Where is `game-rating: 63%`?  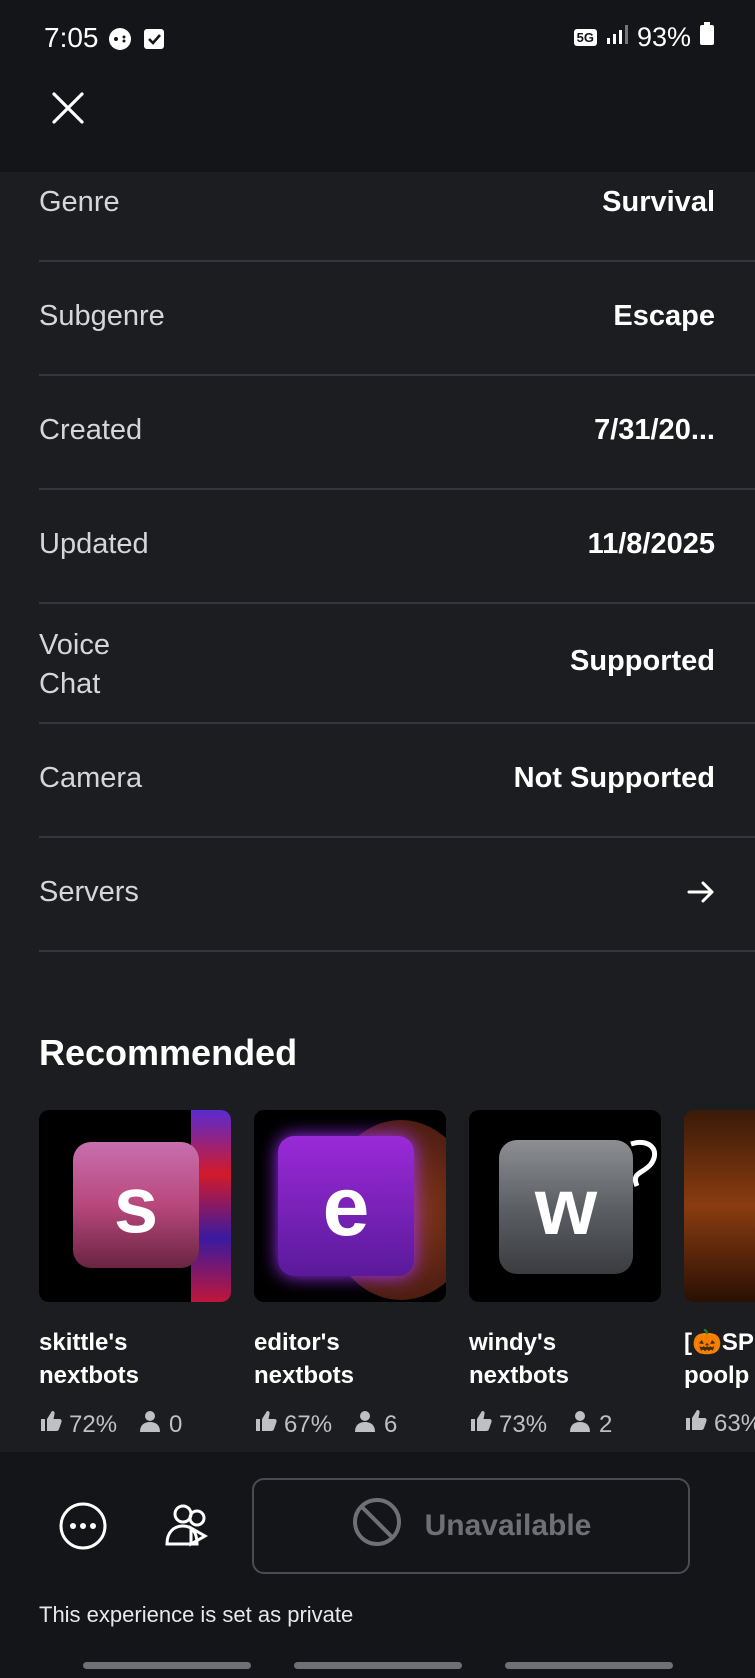
game-rating: 63% is located at coordinates (734, 1423).